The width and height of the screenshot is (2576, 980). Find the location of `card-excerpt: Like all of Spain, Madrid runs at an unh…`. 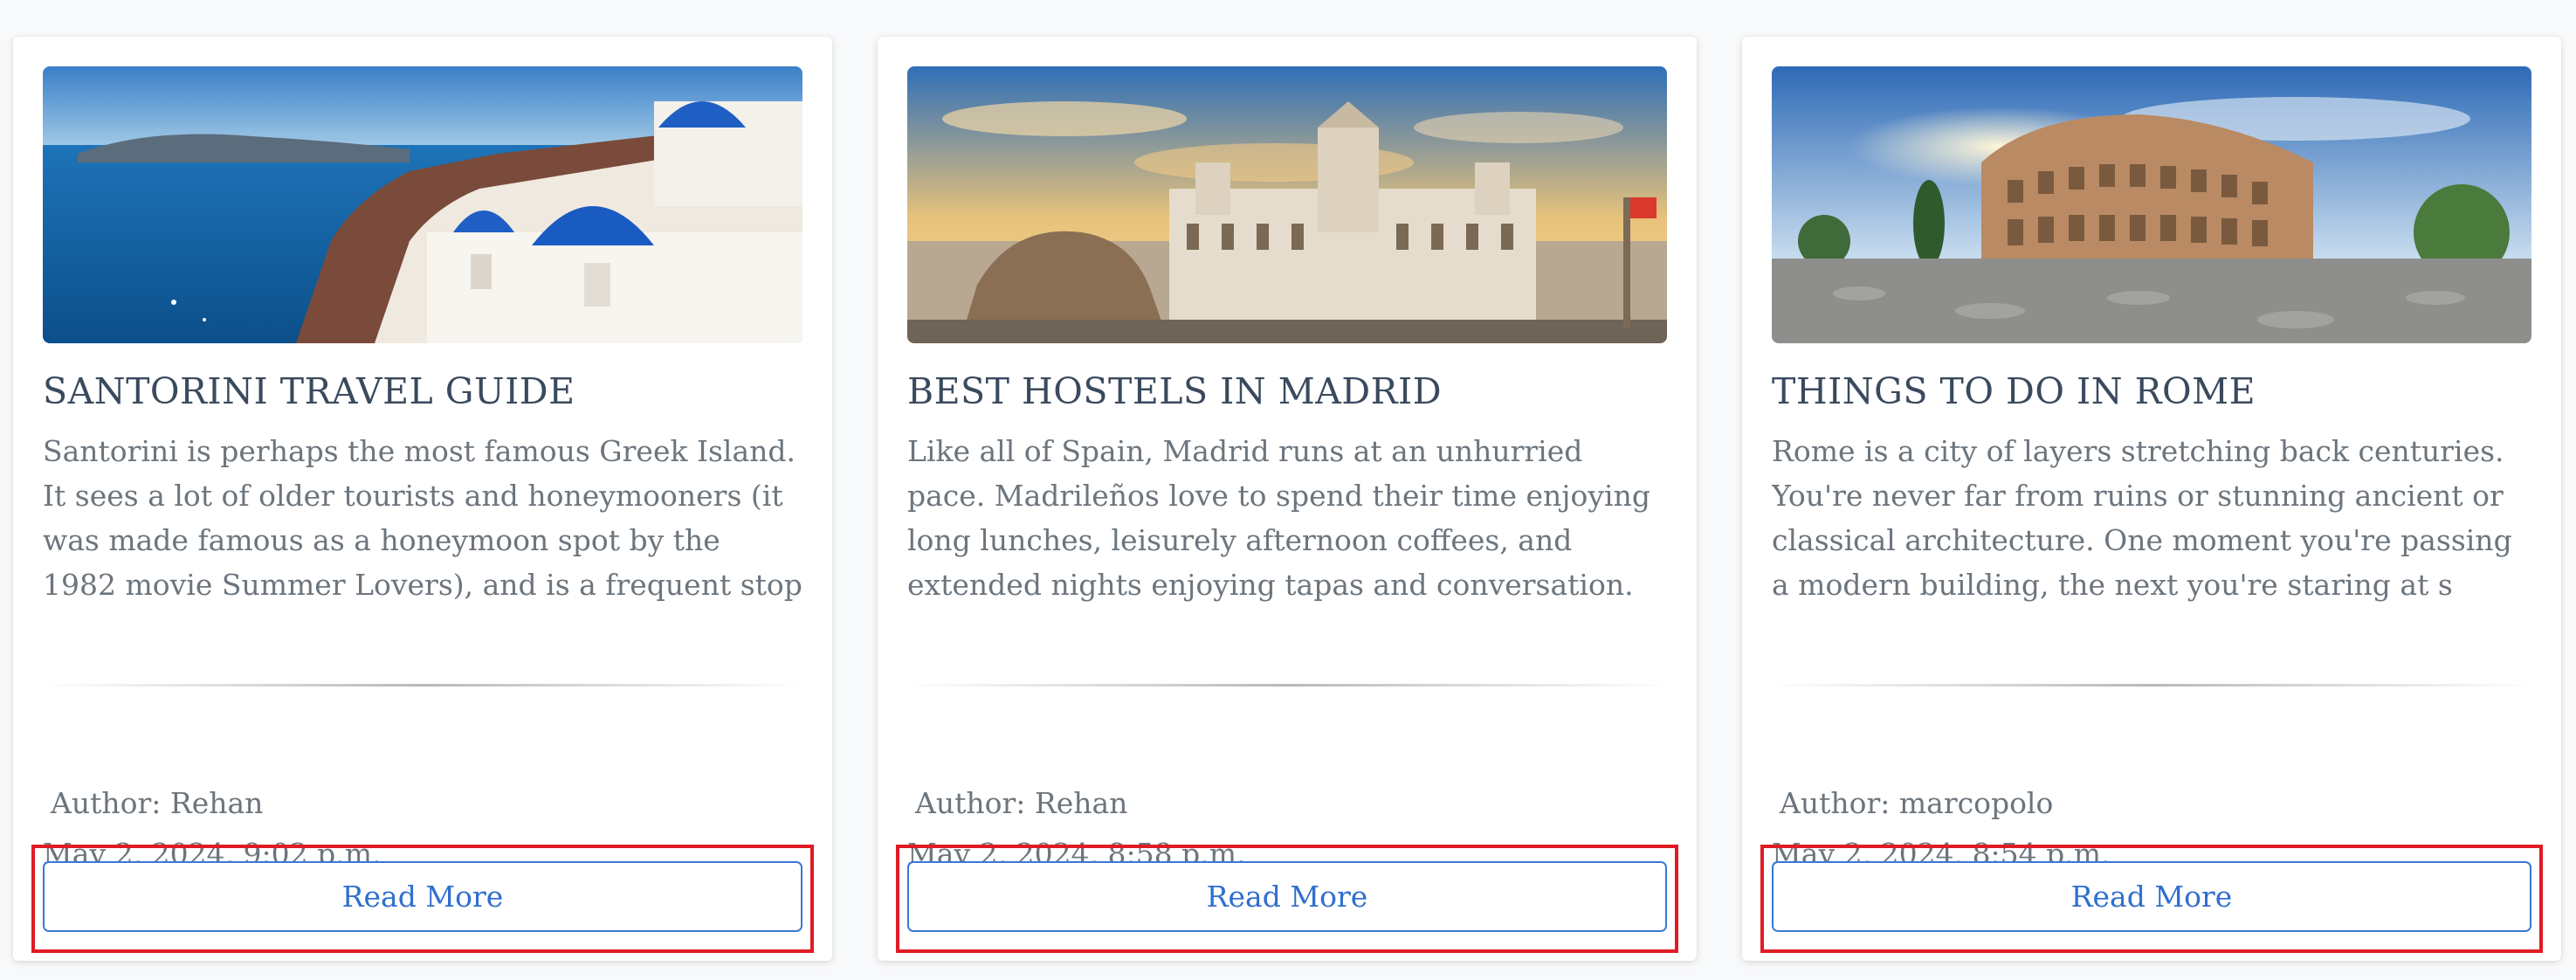

card-excerpt: Like all of Spain, Madrid runs at an unh… is located at coordinates (1278, 518).